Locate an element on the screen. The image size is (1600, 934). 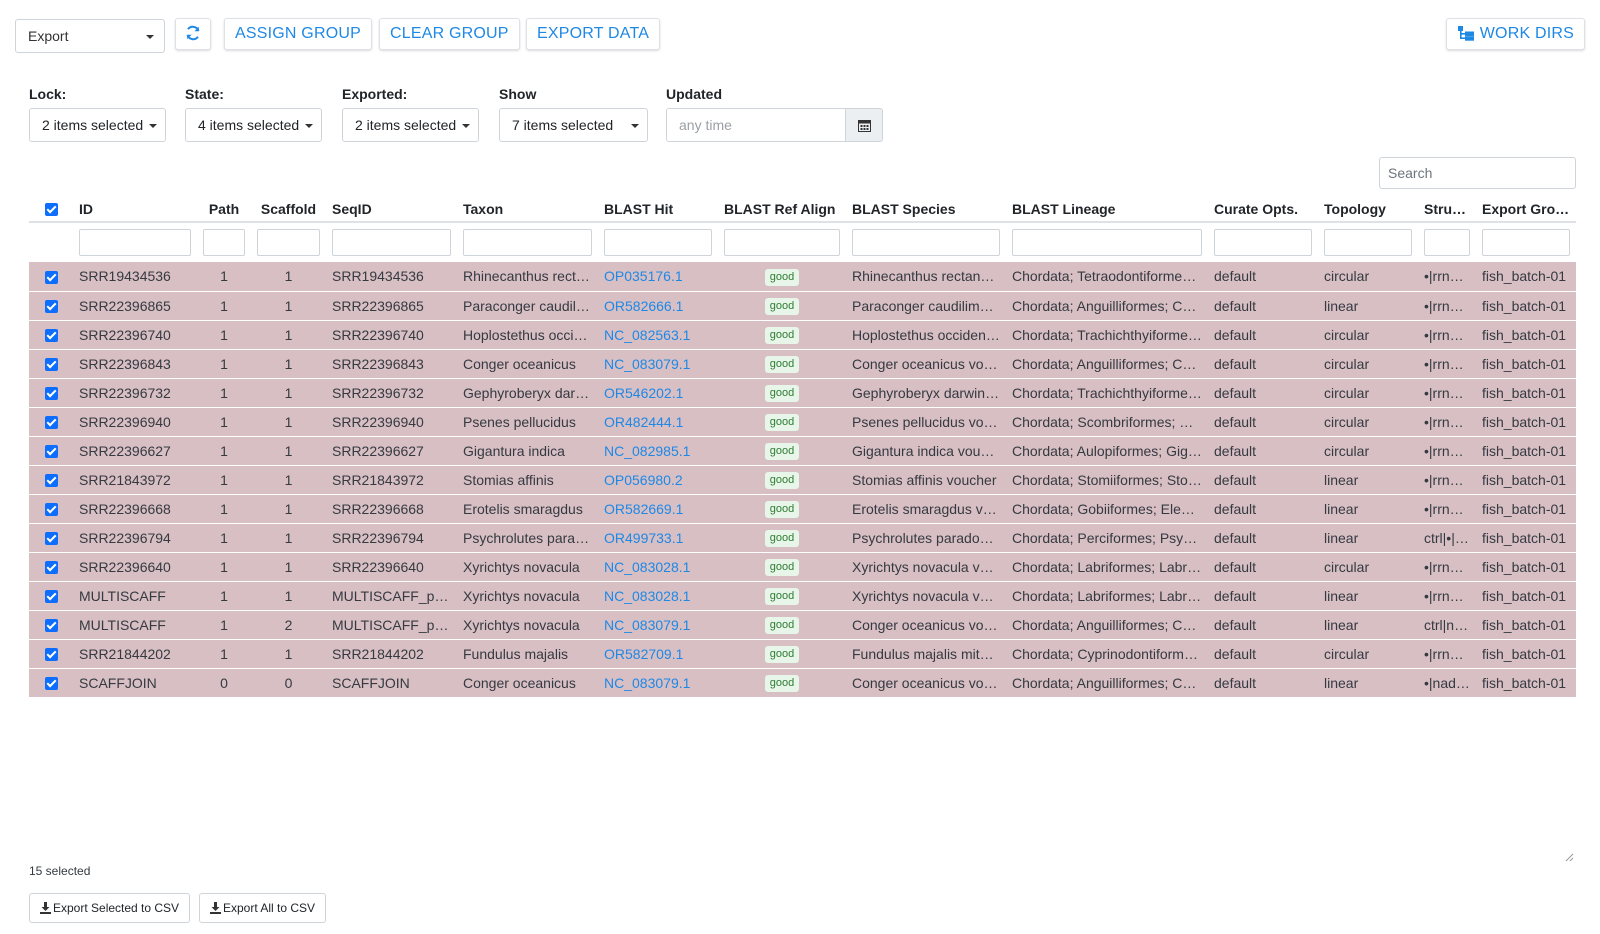
column-header: Path is located at coordinates (224, 209).